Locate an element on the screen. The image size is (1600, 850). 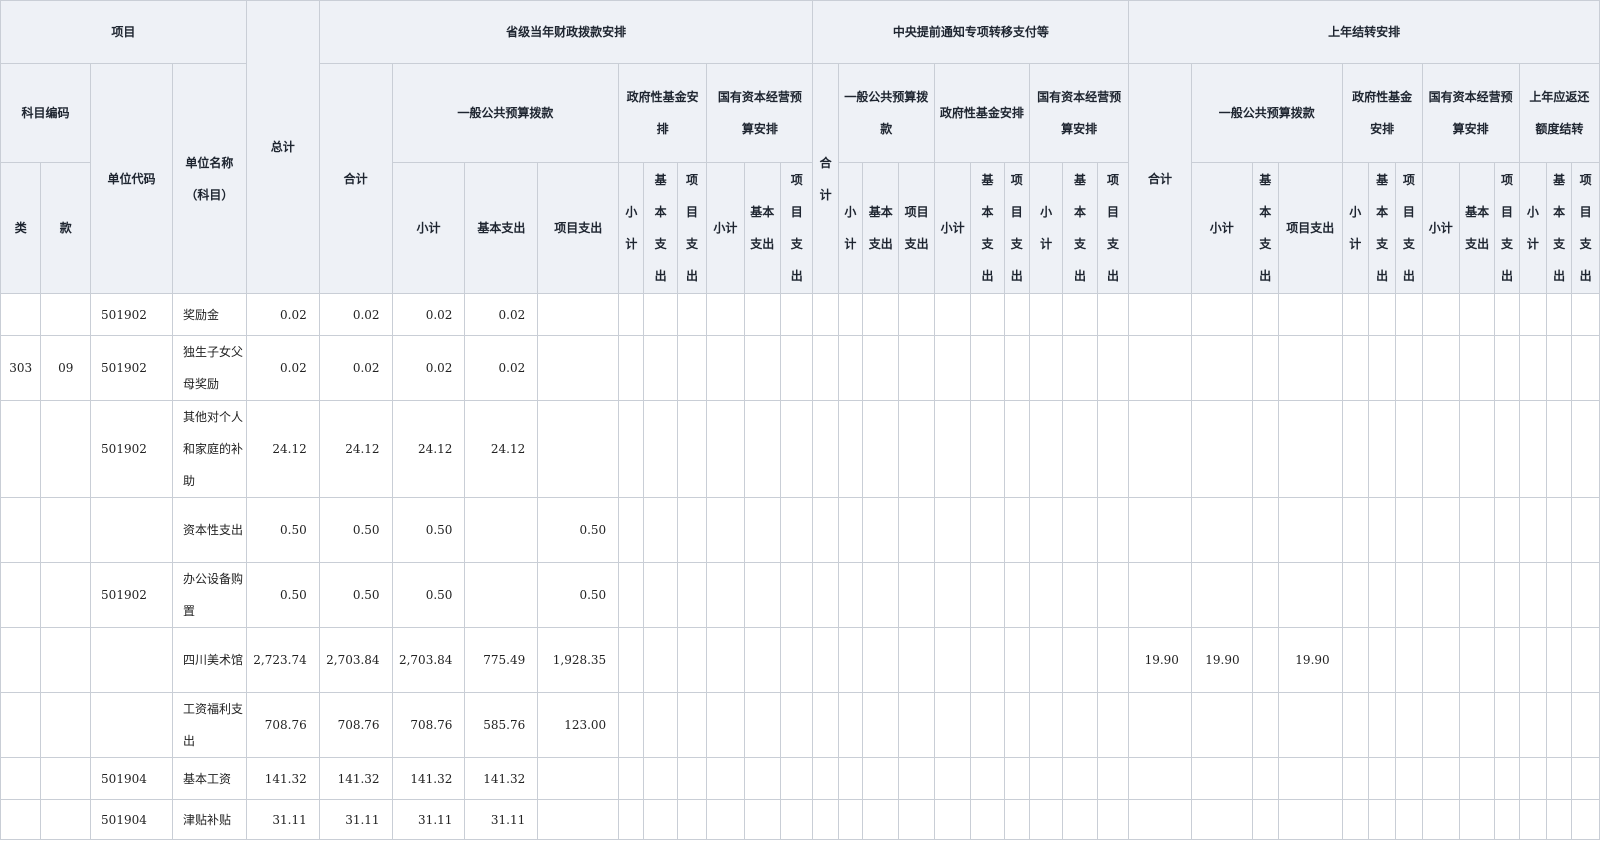
cell-prov-small-total: 0.02 is located at coordinates (428, 314).